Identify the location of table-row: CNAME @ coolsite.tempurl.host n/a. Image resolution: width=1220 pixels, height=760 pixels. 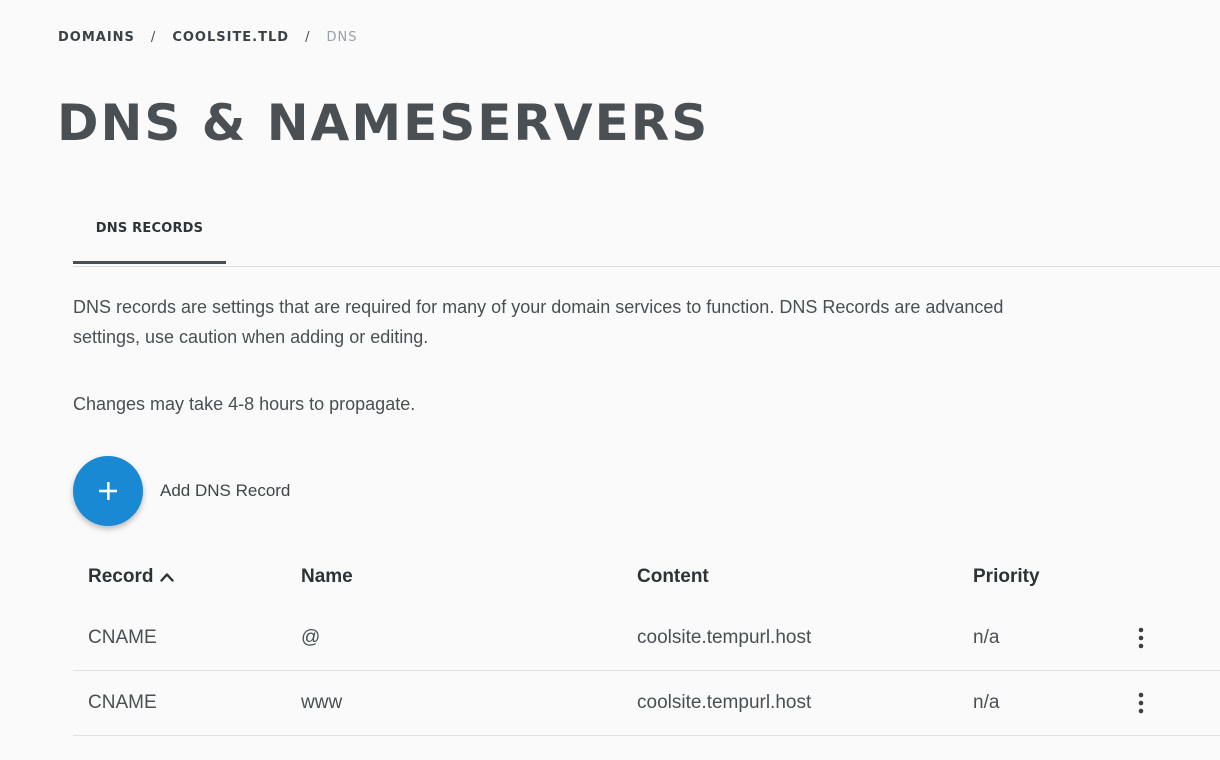
(646, 638).